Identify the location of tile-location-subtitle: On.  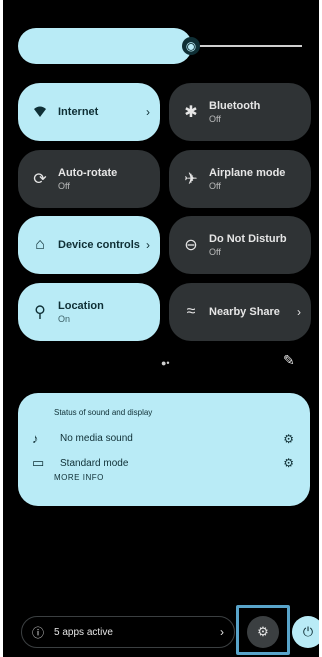
(64, 318).